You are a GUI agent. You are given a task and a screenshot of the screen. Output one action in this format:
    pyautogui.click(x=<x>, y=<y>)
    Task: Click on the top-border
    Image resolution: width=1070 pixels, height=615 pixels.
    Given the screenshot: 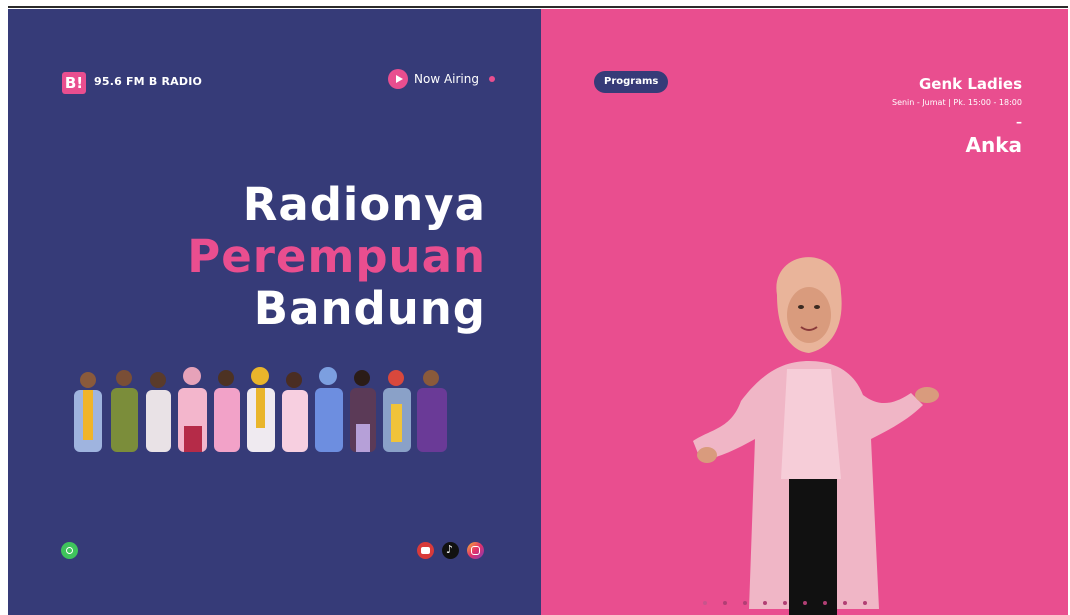 What is the action you would take?
    pyautogui.click(x=538, y=7)
    